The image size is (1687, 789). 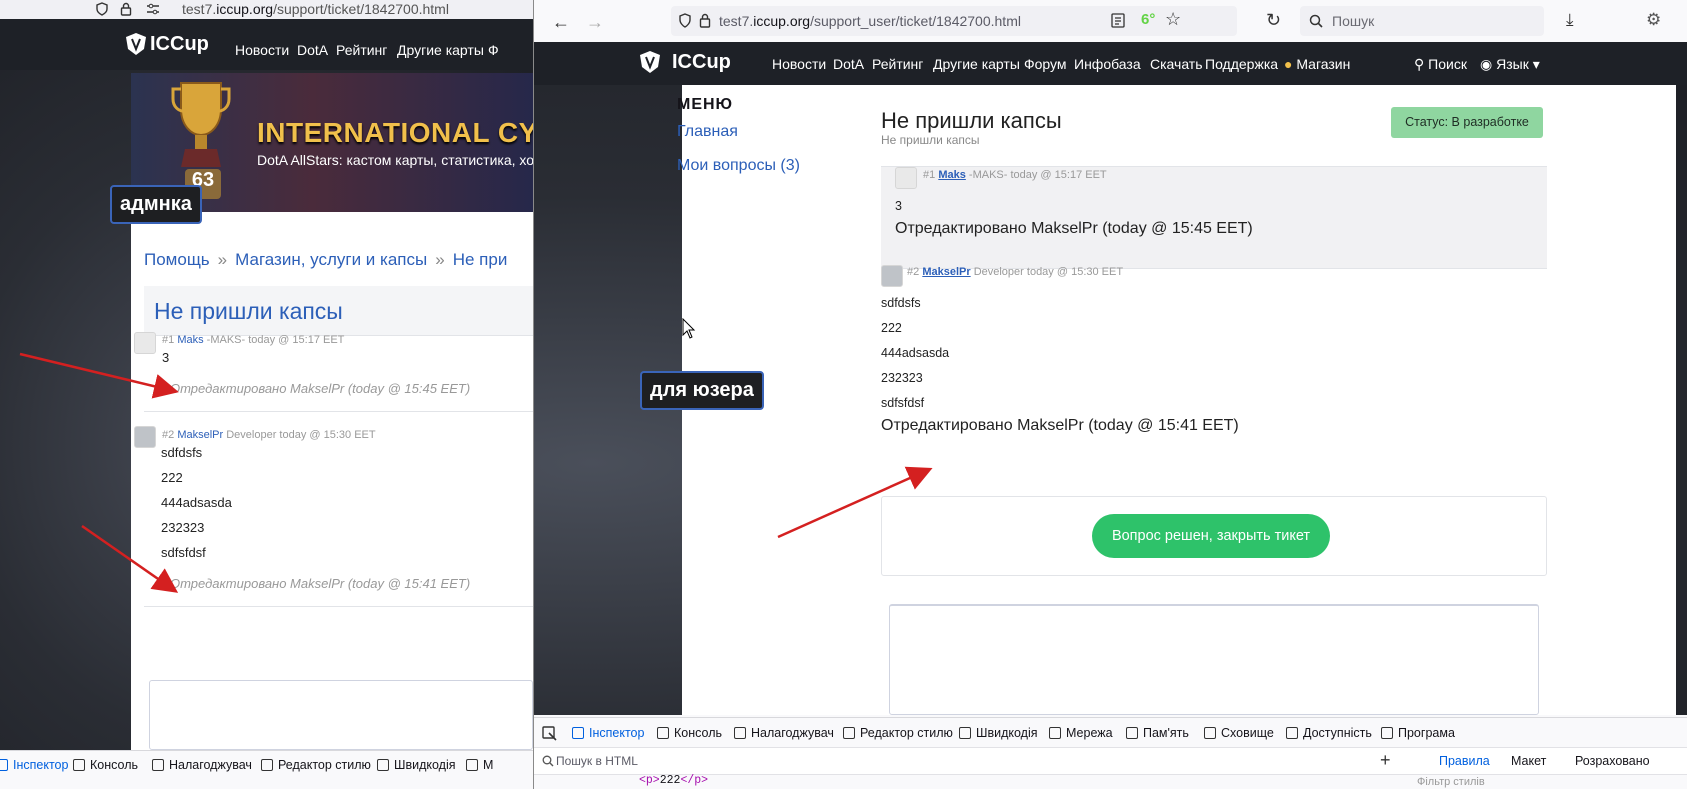 What do you see at coordinates (1045, 64) in the screenshot?
I see `nav-forum: Форум` at bounding box center [1045, 64].